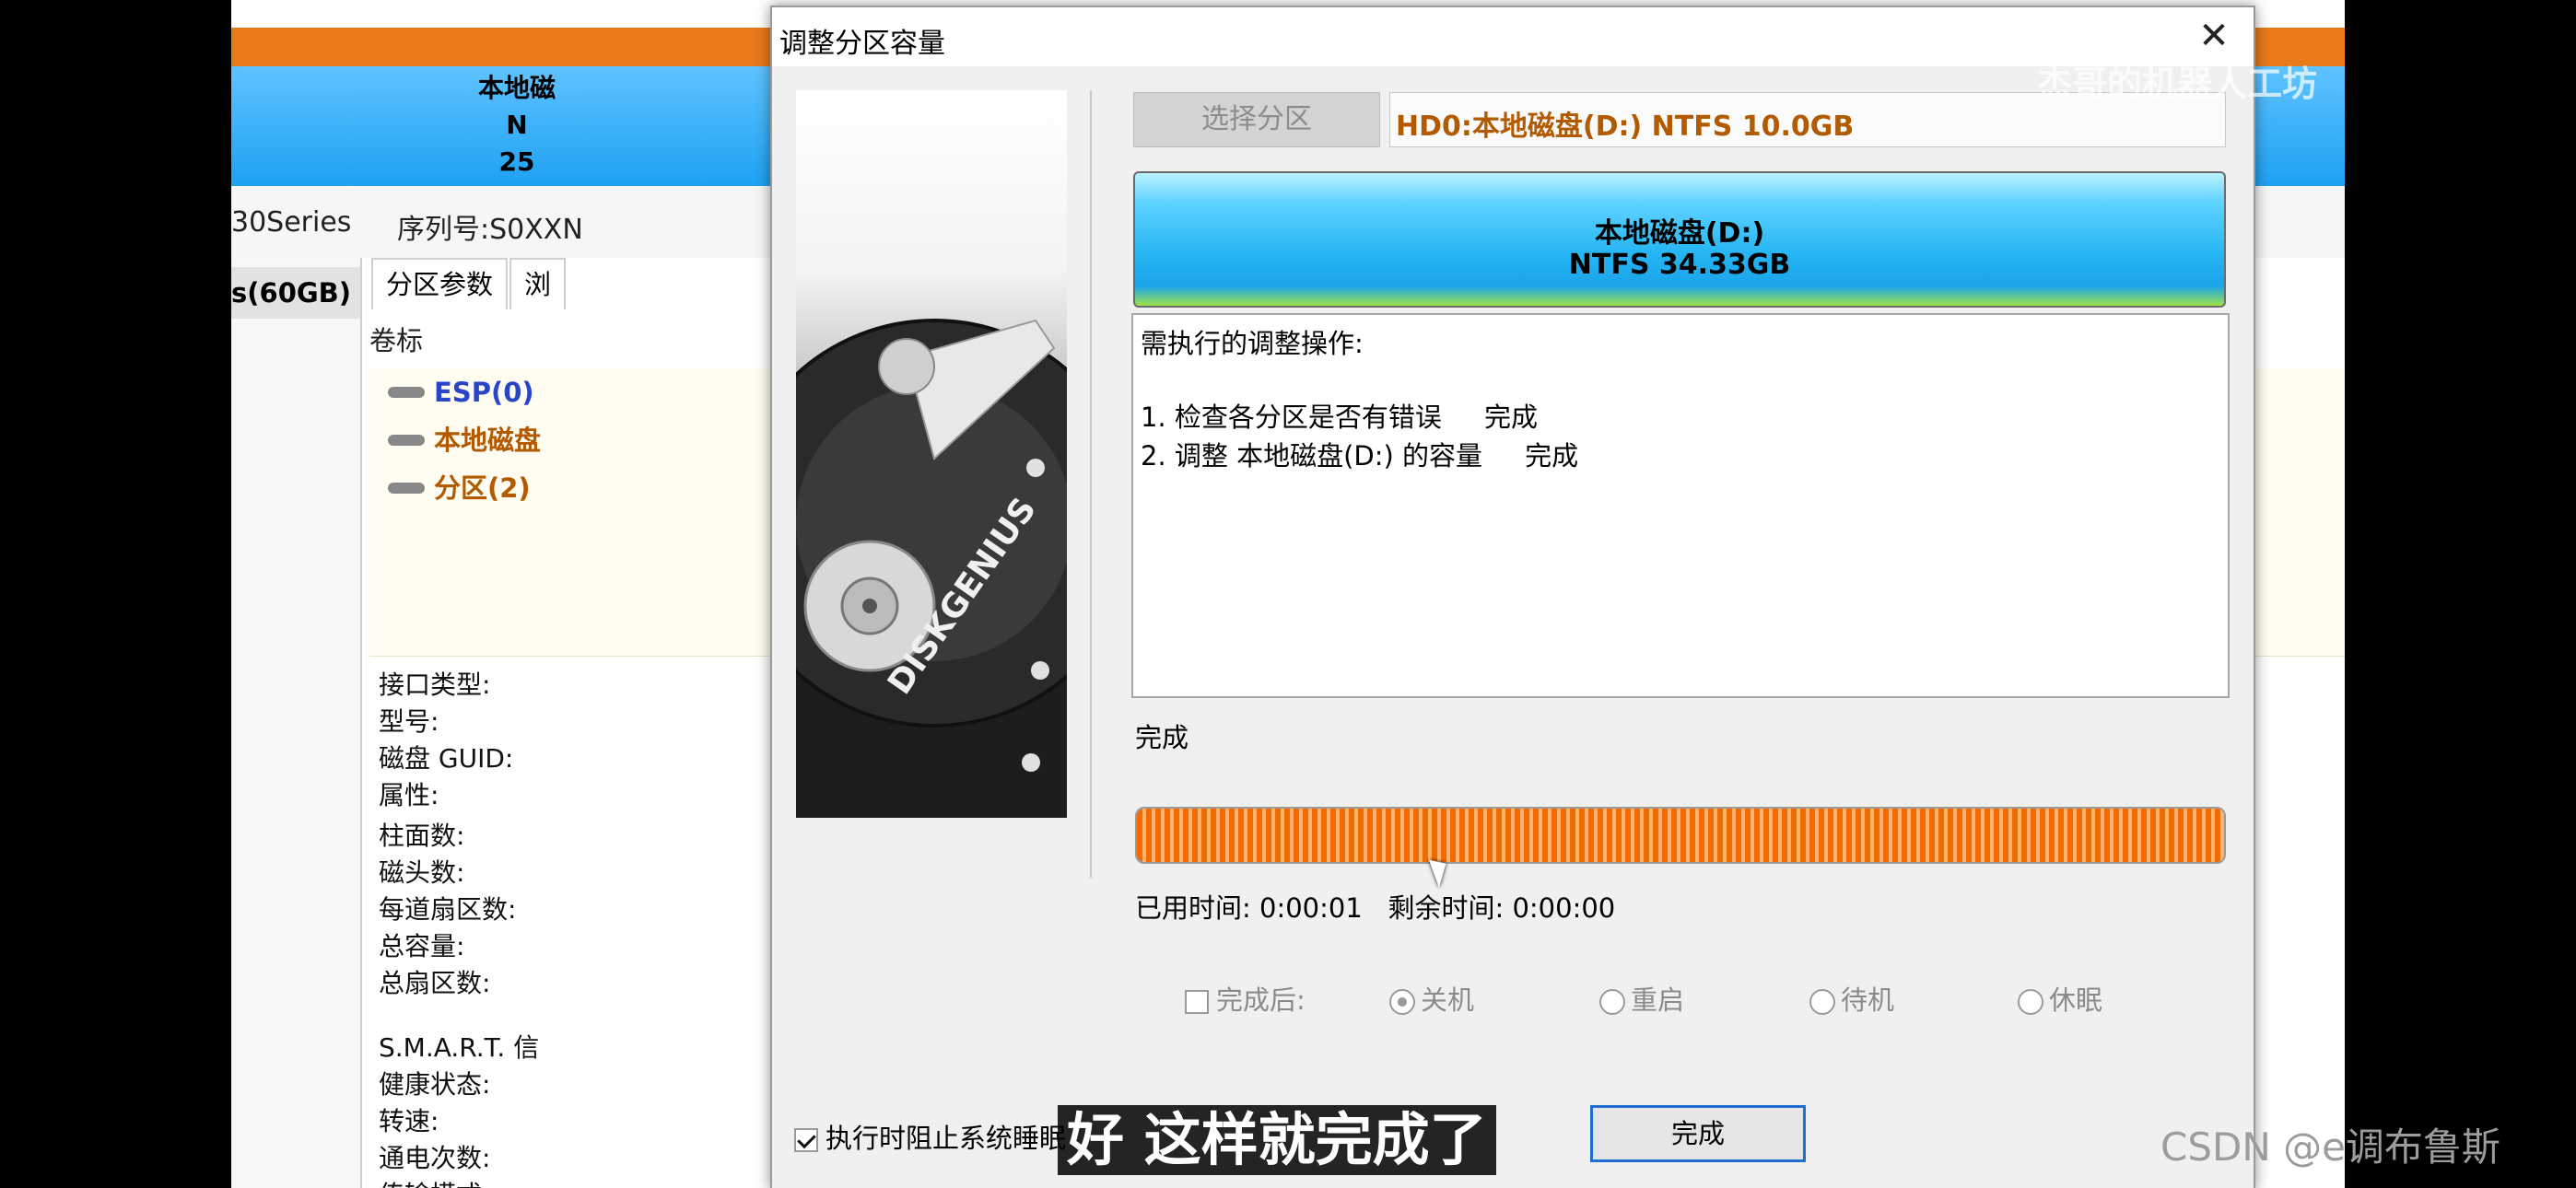  I want to click on hard-disk-icon, so click(931, 545).